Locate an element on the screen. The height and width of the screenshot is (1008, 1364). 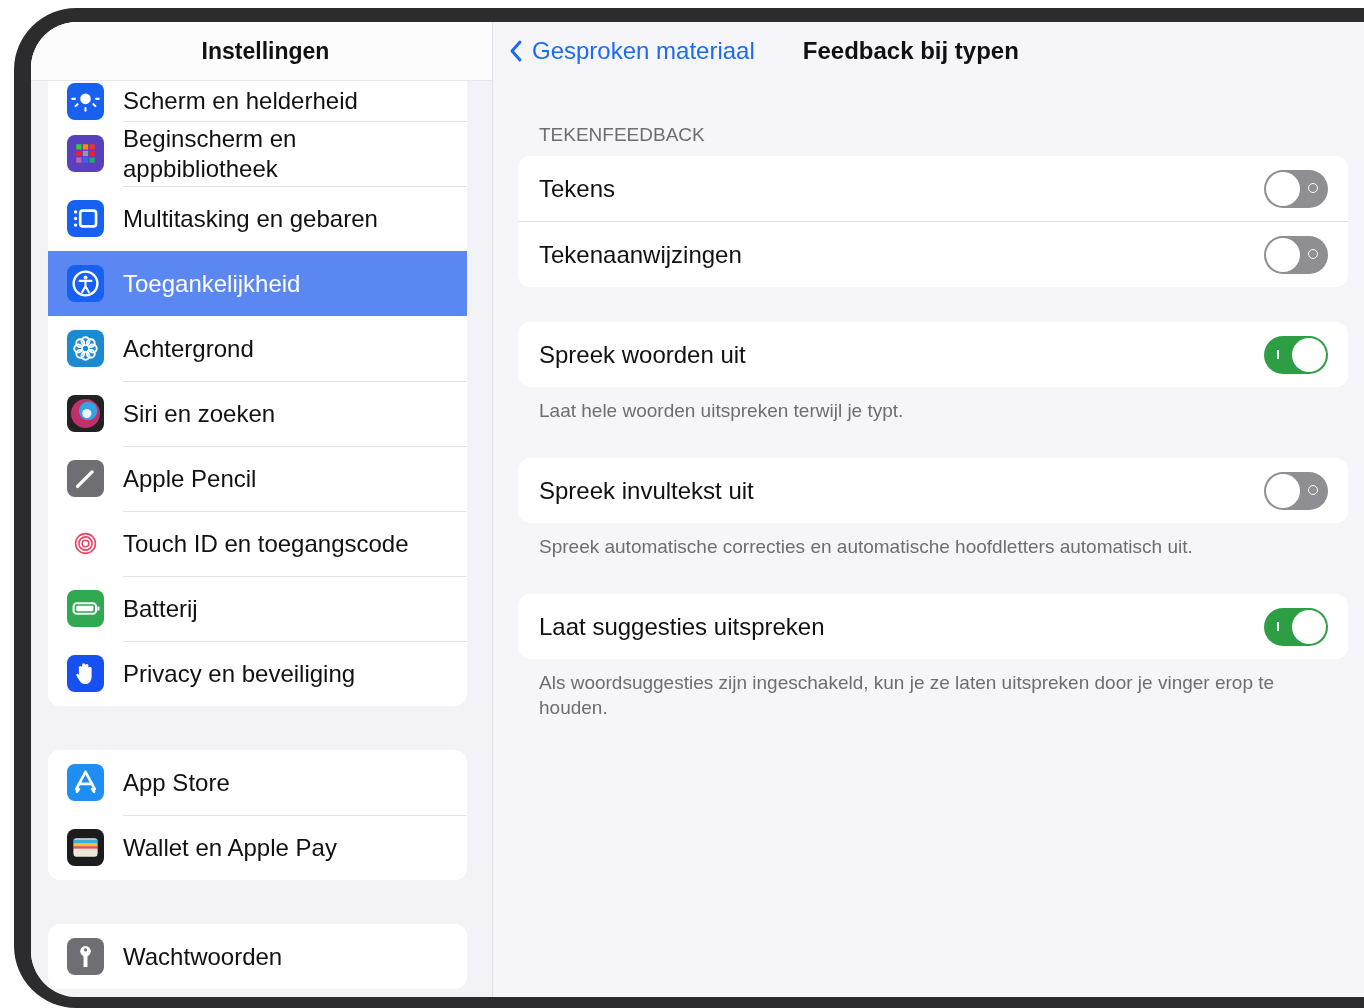
item-label: Apple Pencil is located at coordinates (295, 478).